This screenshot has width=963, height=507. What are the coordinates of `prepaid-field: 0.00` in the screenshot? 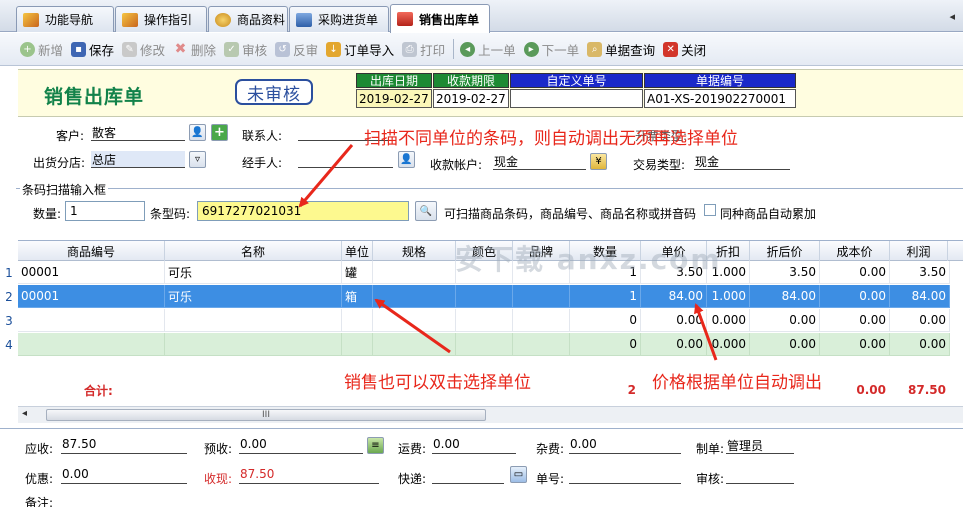 It's located at (301, 445).